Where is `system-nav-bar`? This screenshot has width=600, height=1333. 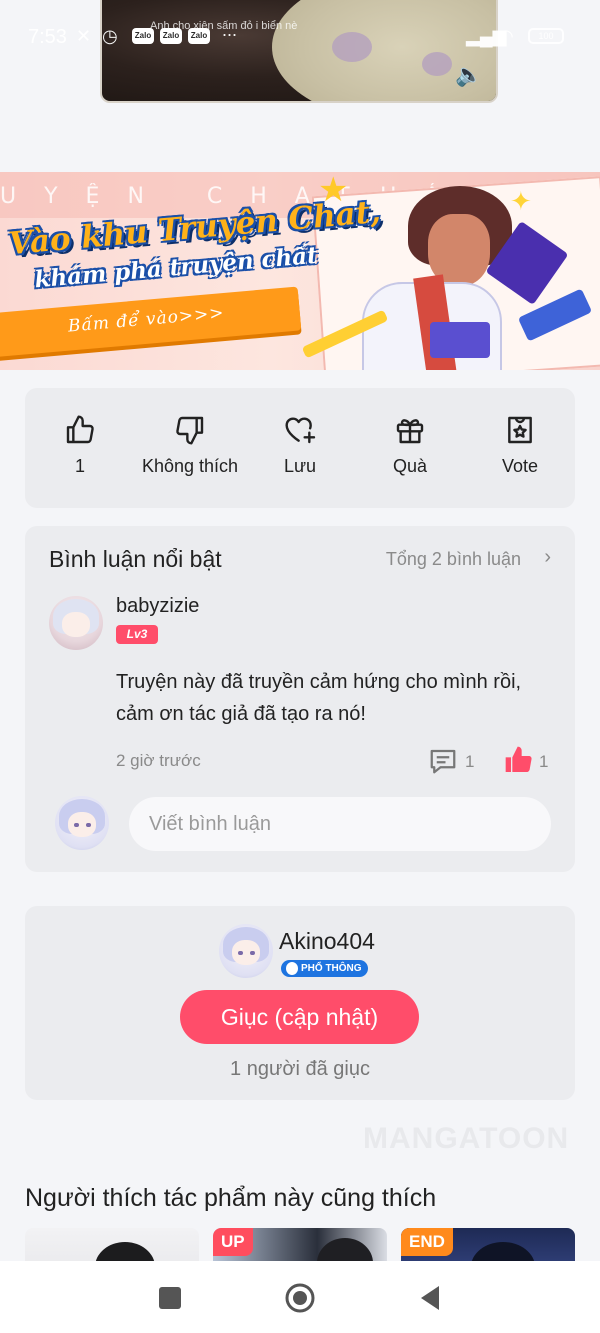 system-nav-bar is located at coordinates (300, 1297).